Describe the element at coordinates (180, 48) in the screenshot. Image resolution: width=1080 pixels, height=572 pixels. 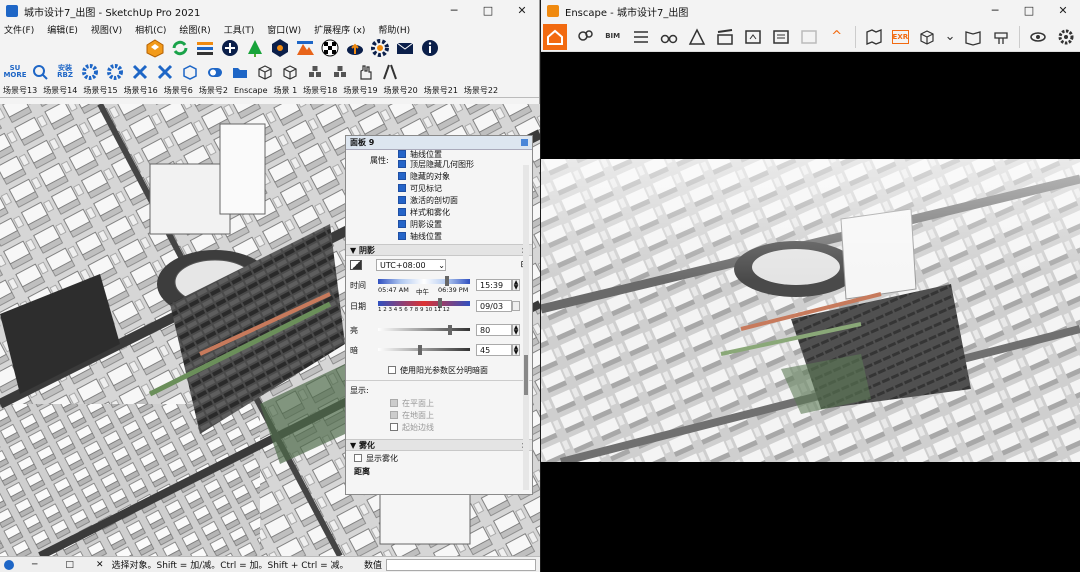
I see `refresh-icon` at that location.